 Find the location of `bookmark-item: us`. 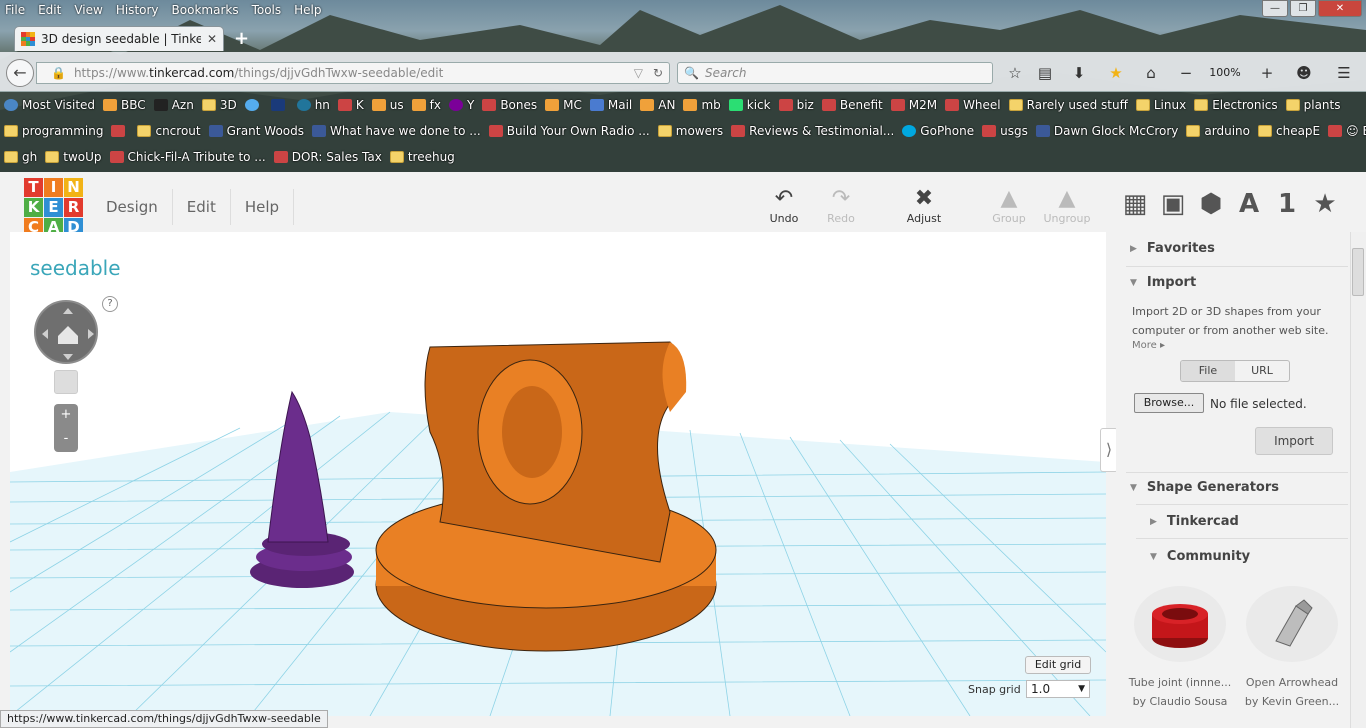

bookmark-item: us is located at coordinates (387, 105).